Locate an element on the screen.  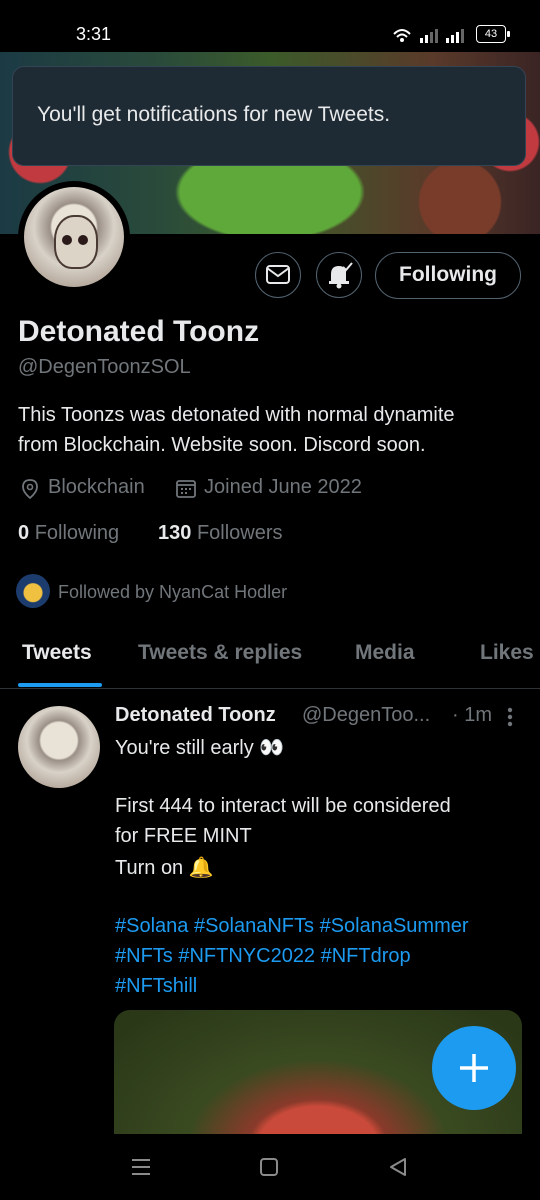
followers-count-link: 130 Followers is located at coordinates (220, 533).